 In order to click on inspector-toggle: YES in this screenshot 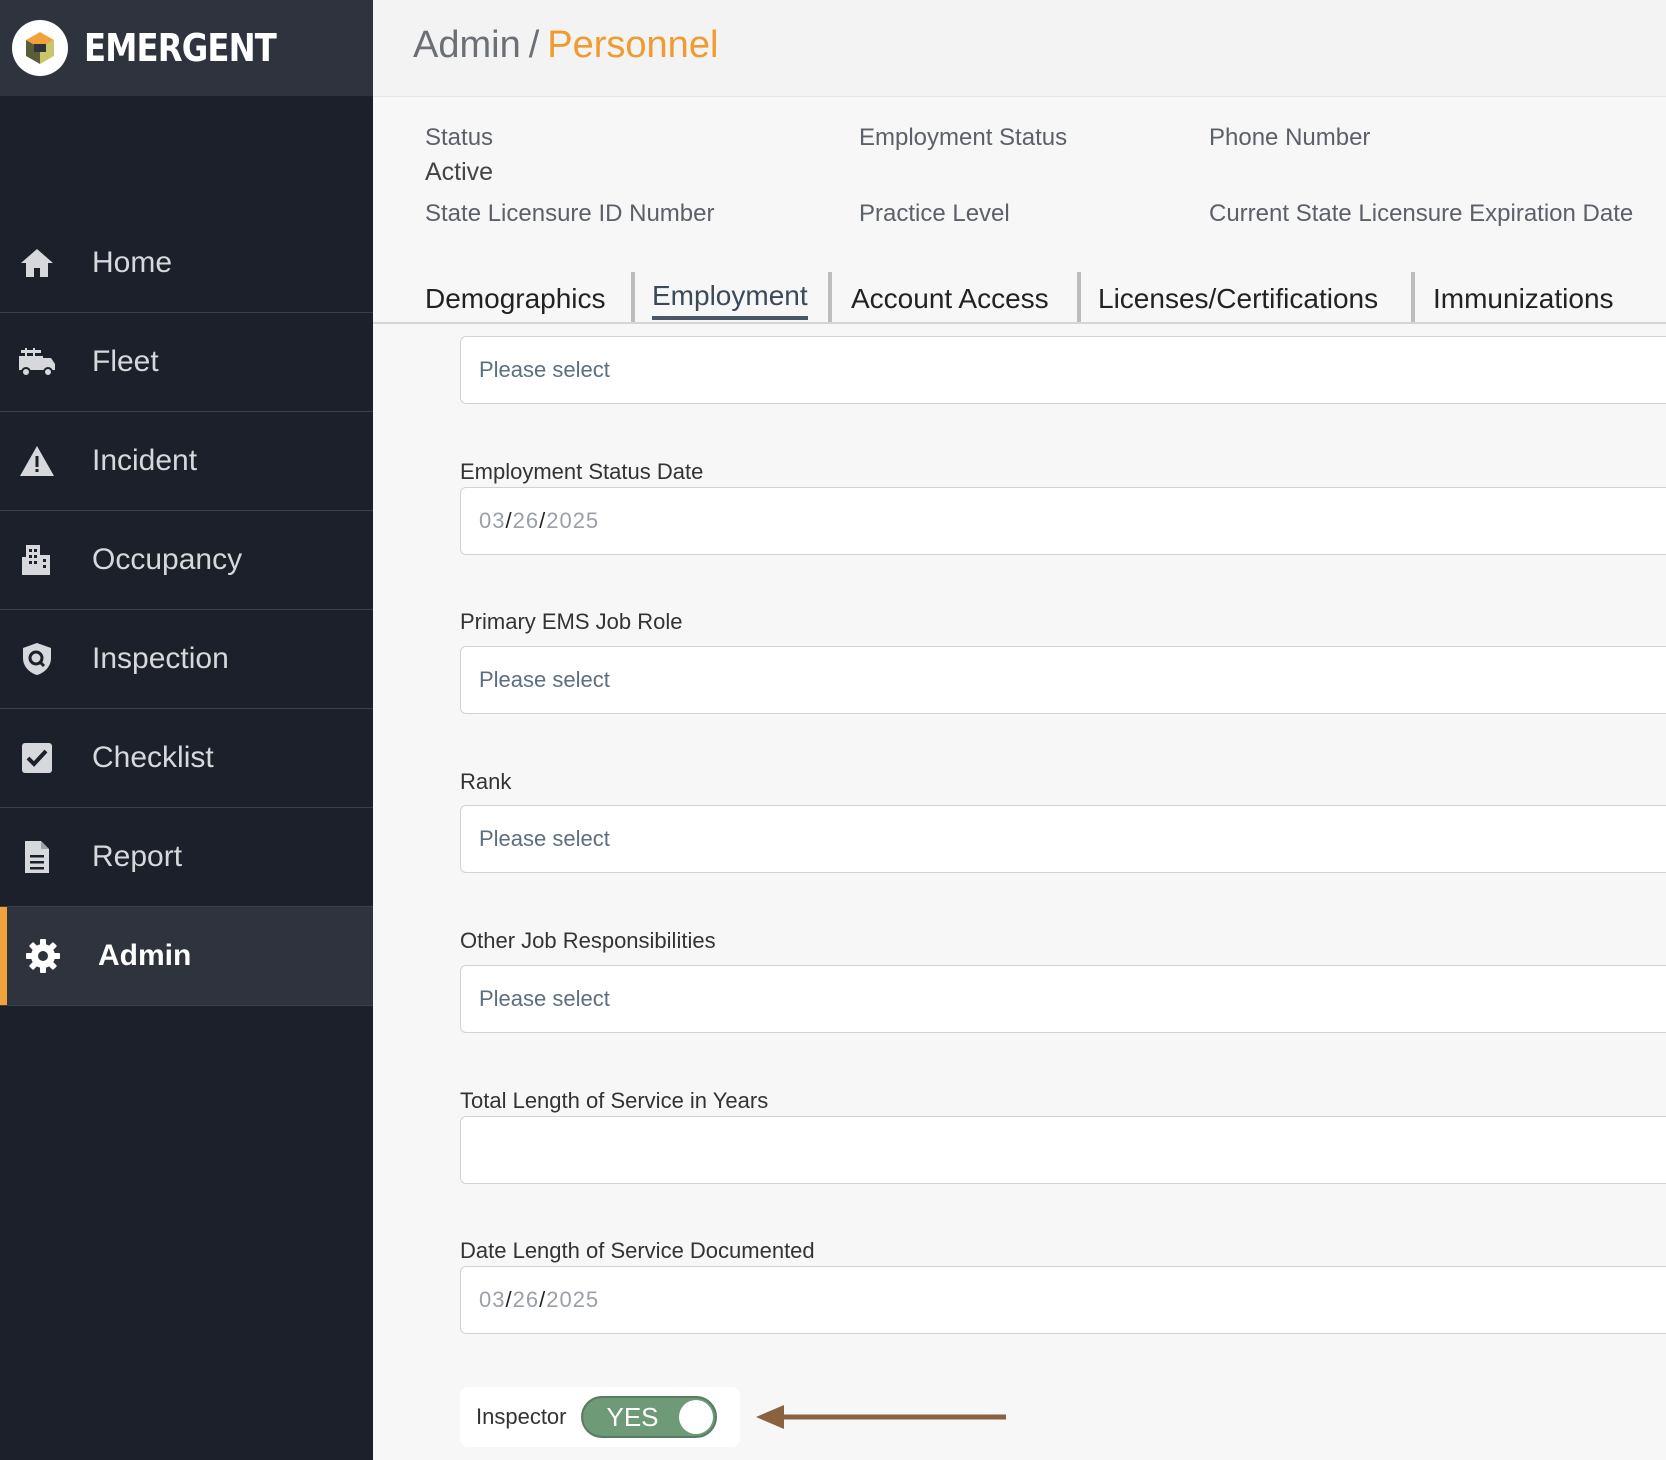, I will do `click(648, 1417)`.